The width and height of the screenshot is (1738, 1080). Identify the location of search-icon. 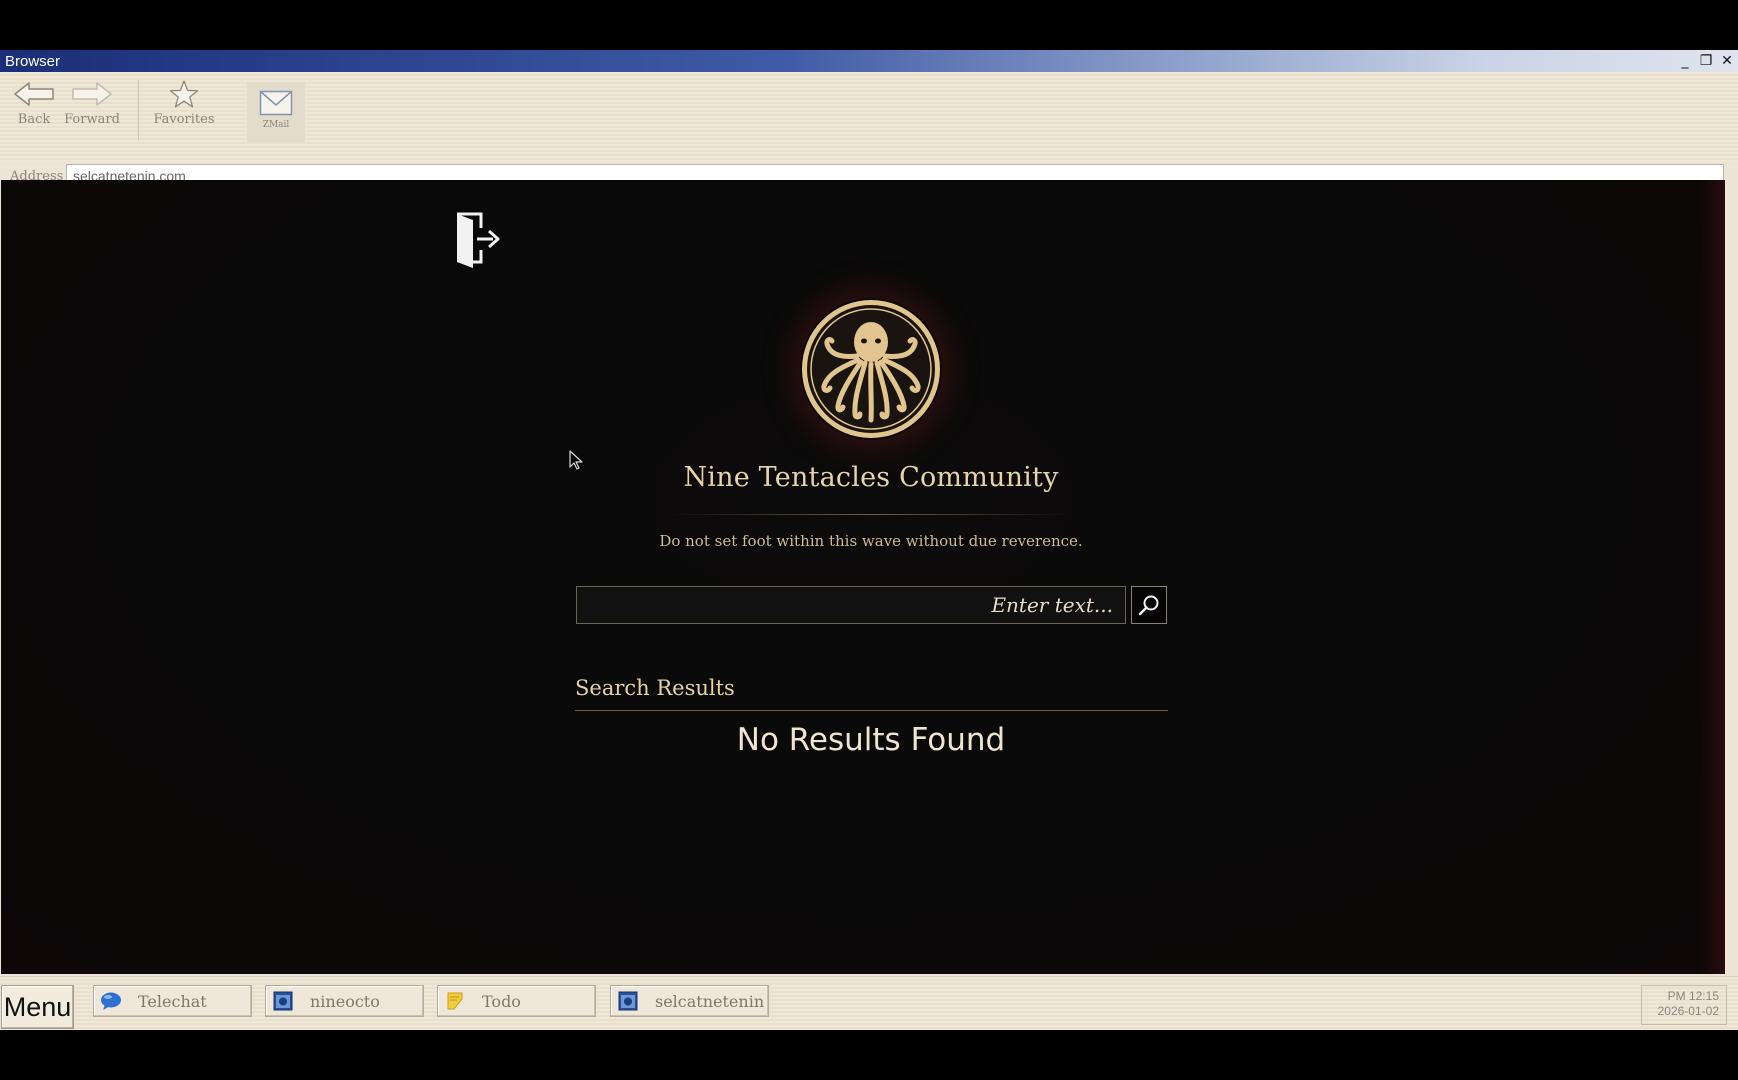
(1148, 605).